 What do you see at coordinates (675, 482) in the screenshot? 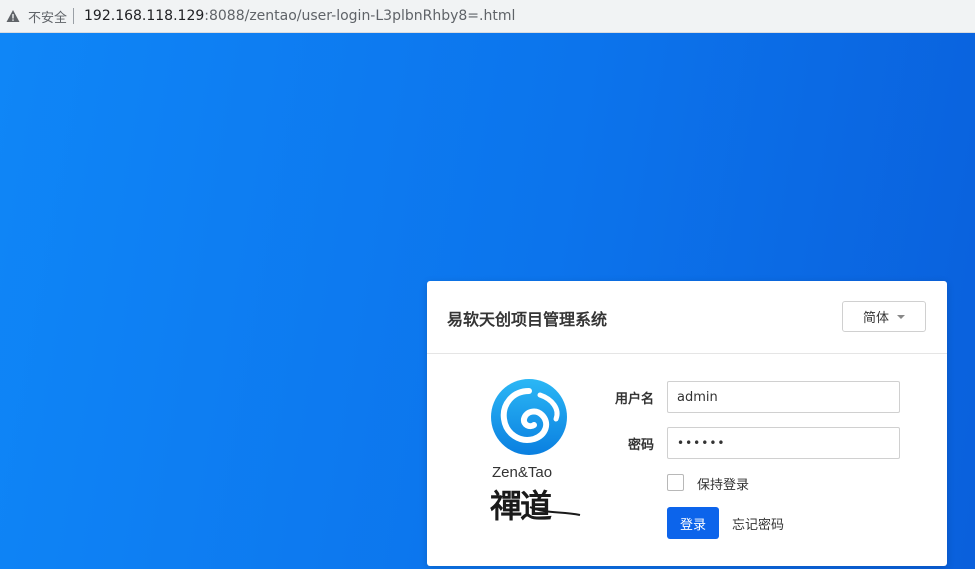
I see `keep-login-checkbox` at bounding box center [675, 482].